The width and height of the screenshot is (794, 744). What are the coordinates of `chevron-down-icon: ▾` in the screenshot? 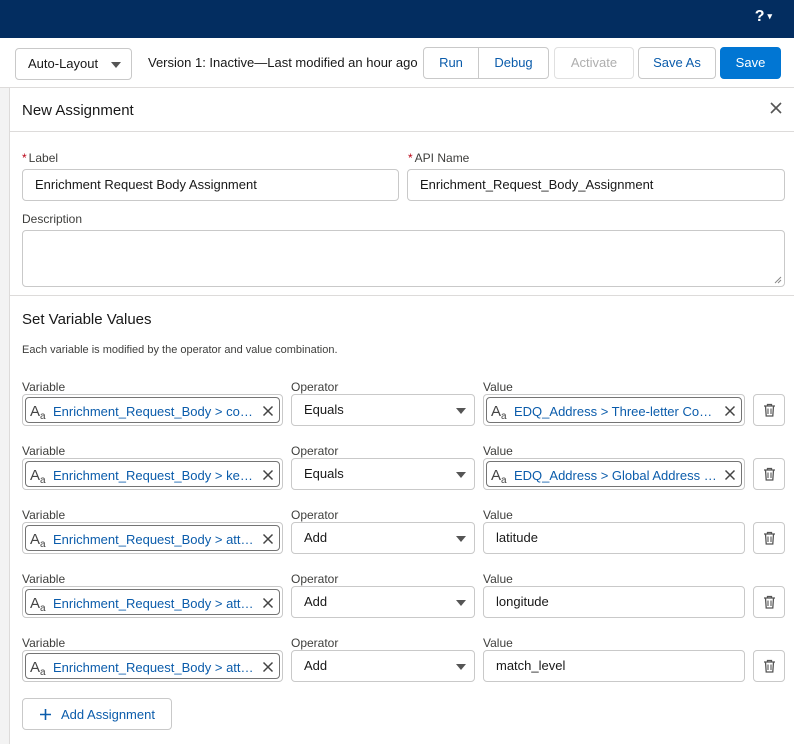 It's located at (769, 16).